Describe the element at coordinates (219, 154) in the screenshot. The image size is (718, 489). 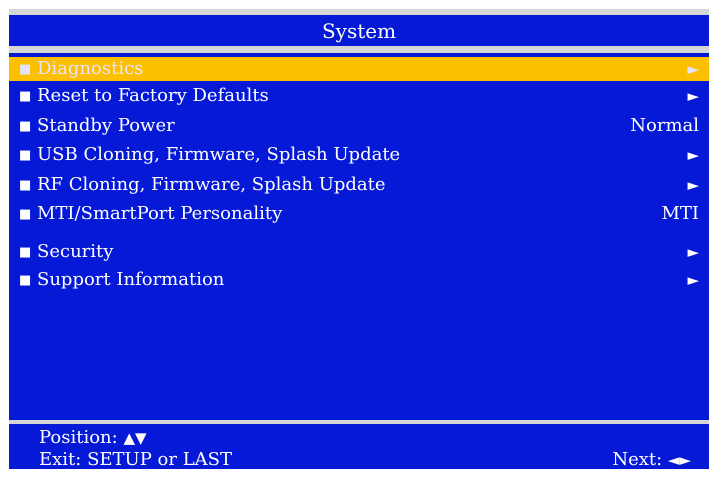
I see `menu-item-label: USB Cloning, Firmware, Splash Update` at that location.